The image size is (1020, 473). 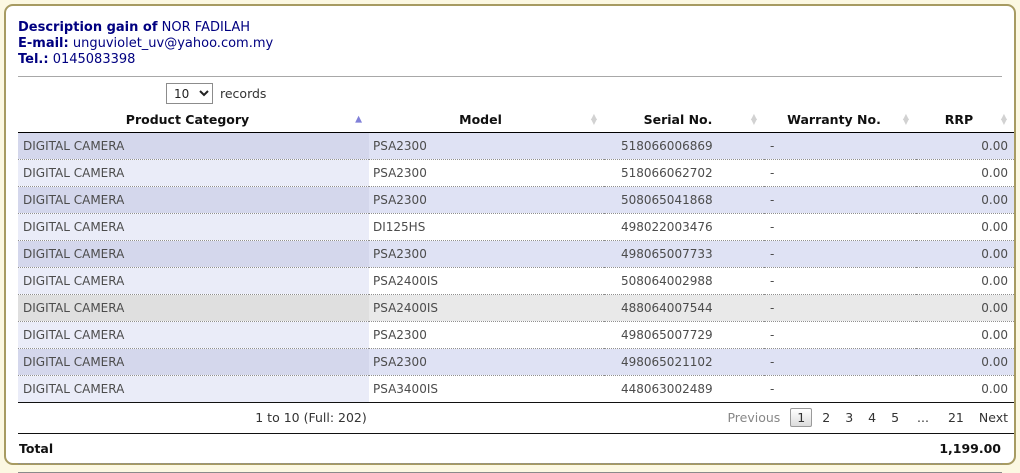 I want to click on serial-cell: 498022003476, so click(x=684, y=227).